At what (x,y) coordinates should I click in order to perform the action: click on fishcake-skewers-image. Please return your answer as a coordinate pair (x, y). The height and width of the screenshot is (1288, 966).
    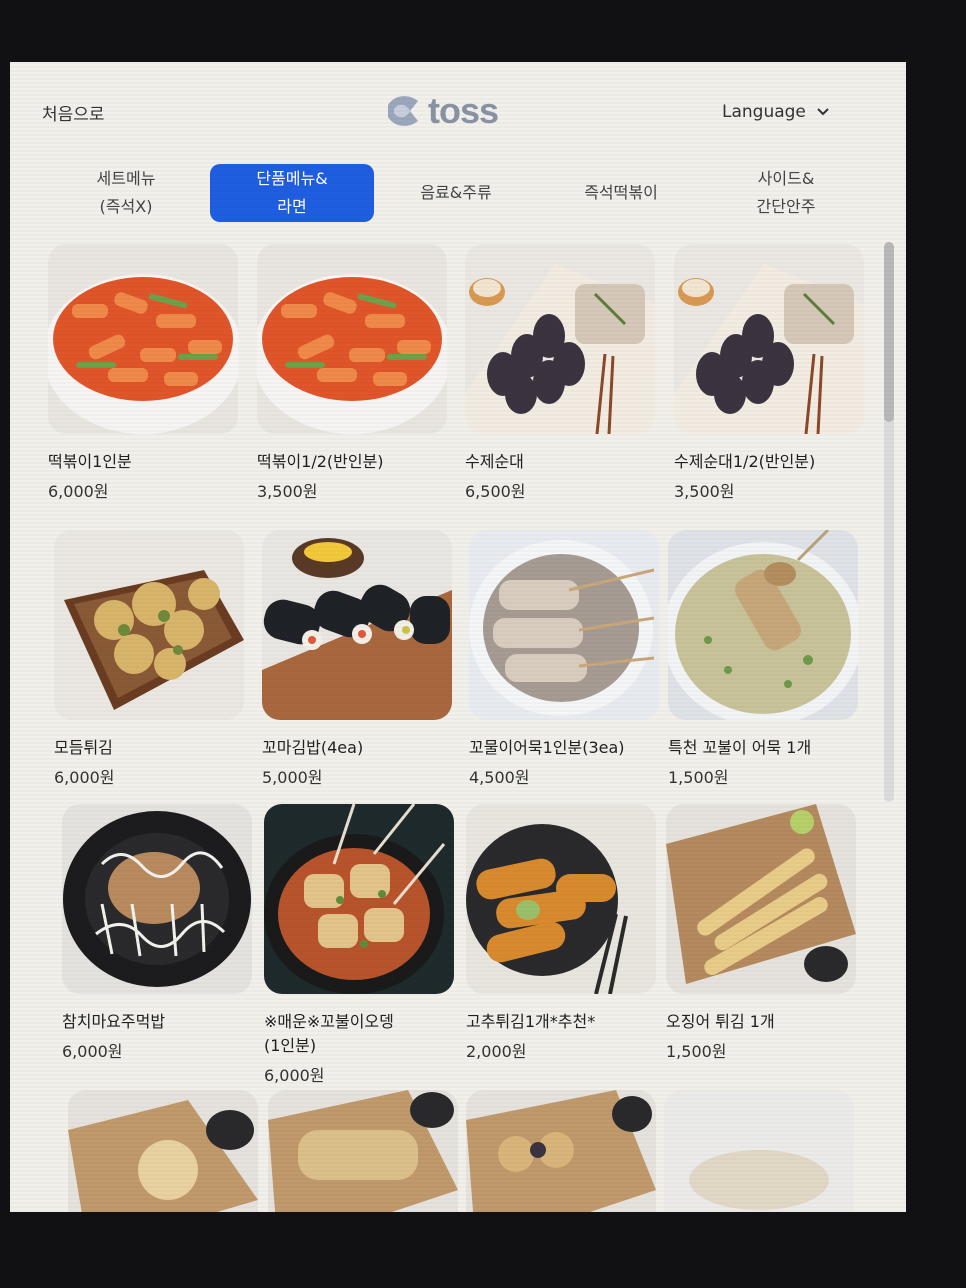
    Looking at the image, I should click on (564, 625).